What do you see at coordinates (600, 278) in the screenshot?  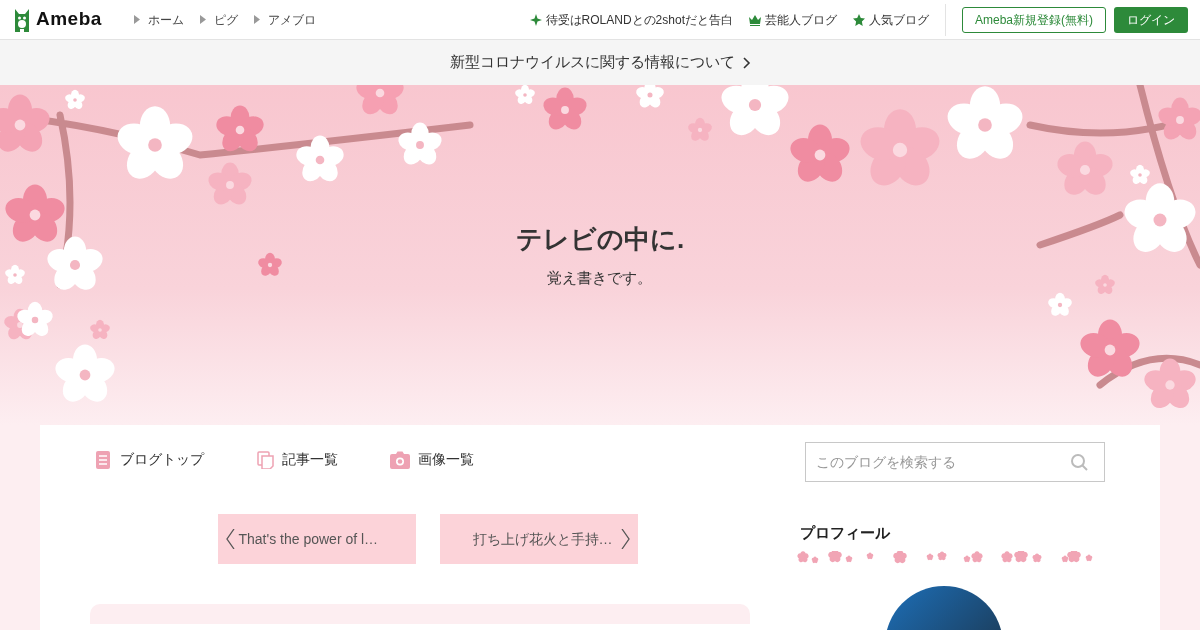 I see `blog-subtitle: 覚え書きです。` at bounding box center [600, 278].